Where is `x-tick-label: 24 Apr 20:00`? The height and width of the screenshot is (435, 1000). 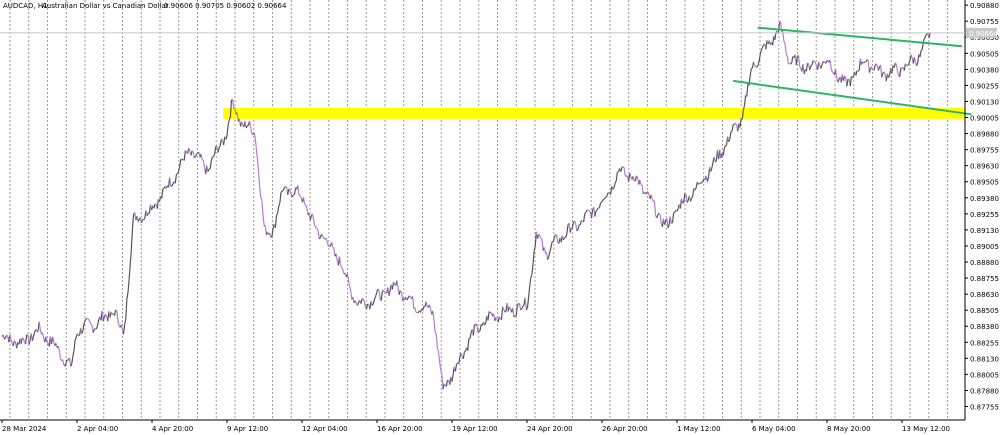
x-tick-label: 24 Apr 20:00 is located at coordinates (550, 429).